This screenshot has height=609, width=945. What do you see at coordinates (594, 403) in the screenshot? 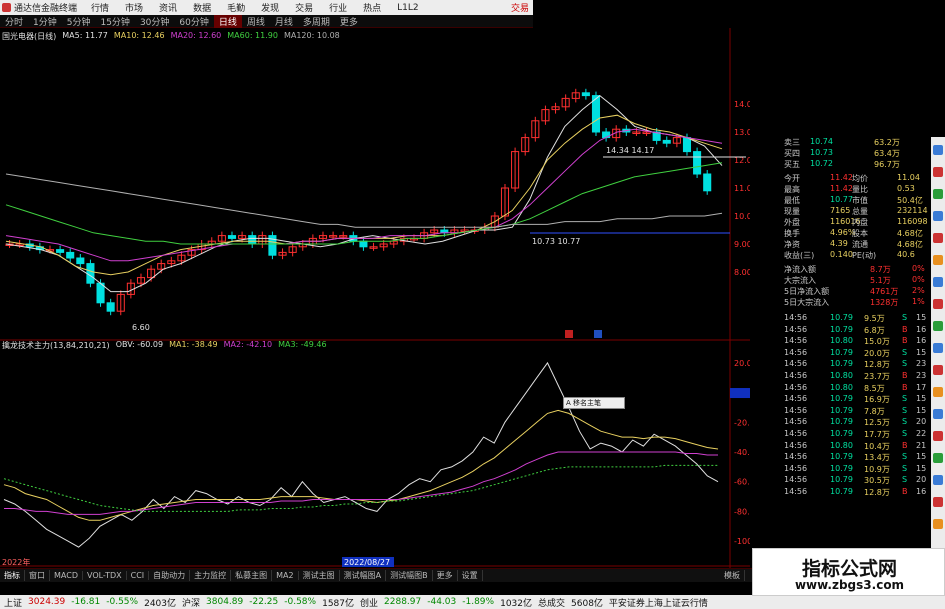
I see `draw-tool-popup: A 移名主笔` at bounding box center [594, 403].